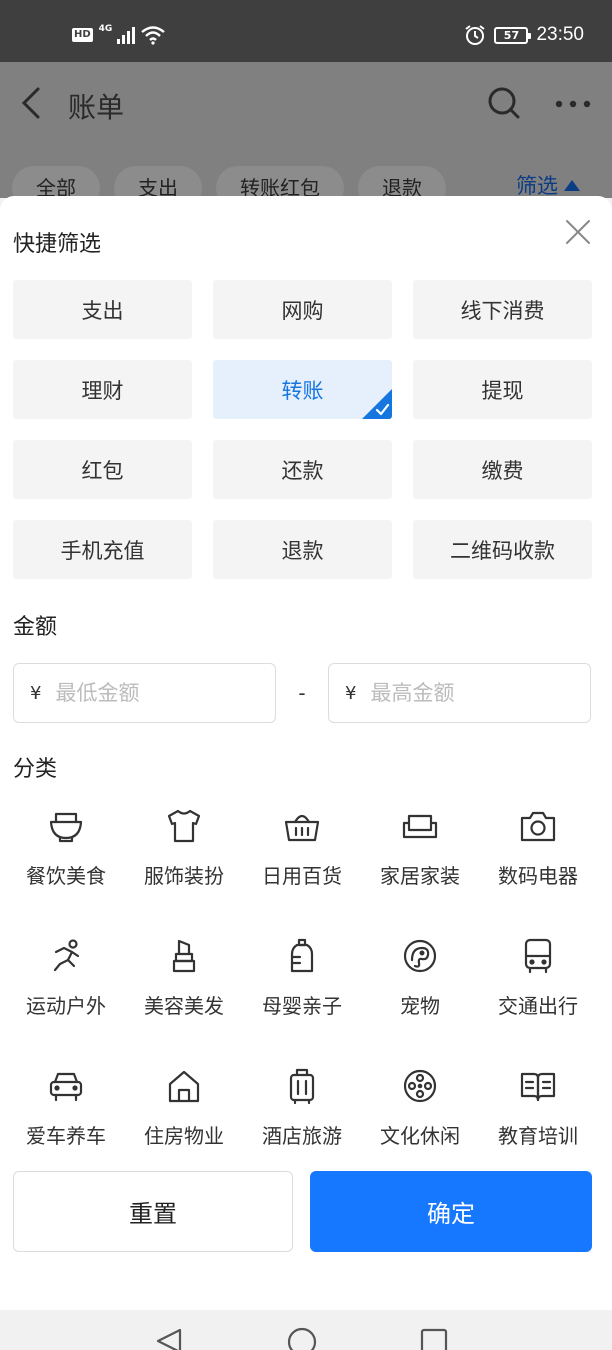 Image resolution: width=612 pixels, height=1350 pixels. I want to click on chip-label: 提现, so click(502, 390).